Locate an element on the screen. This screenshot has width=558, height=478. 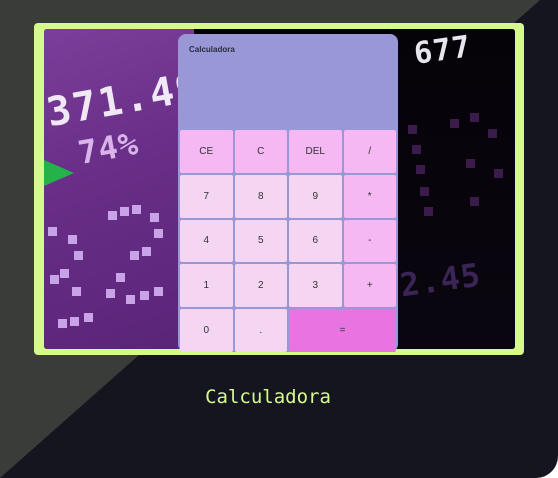
key-clear-entry-button: CE is located at coordinates (206, 151).